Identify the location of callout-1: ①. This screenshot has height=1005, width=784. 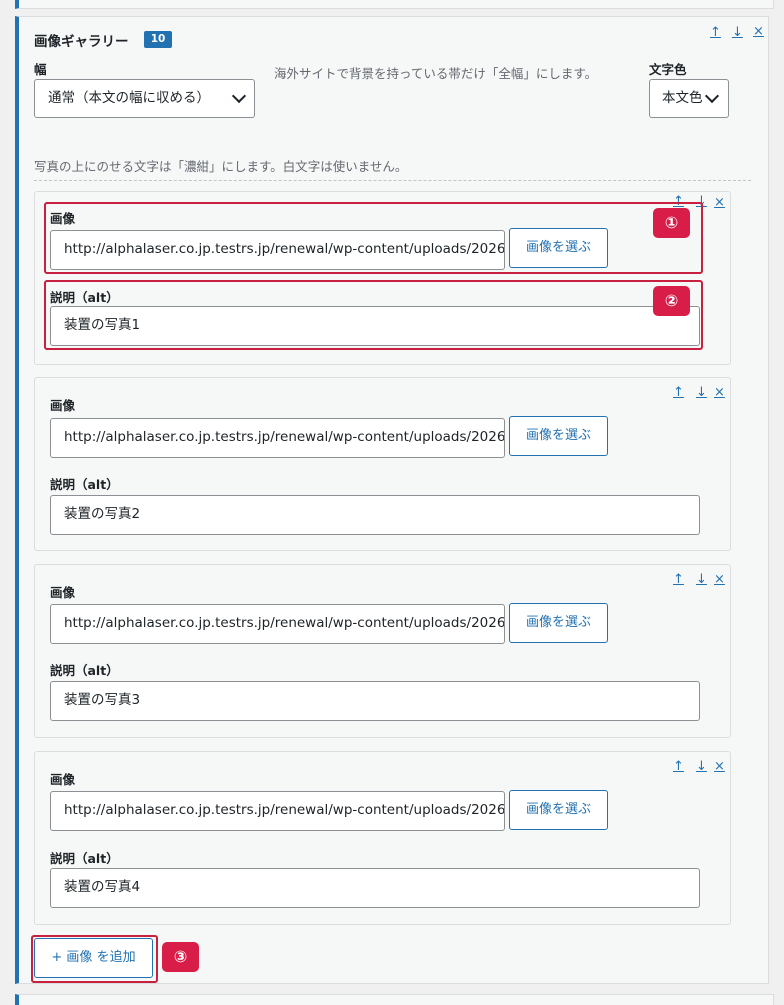
(671, 223).